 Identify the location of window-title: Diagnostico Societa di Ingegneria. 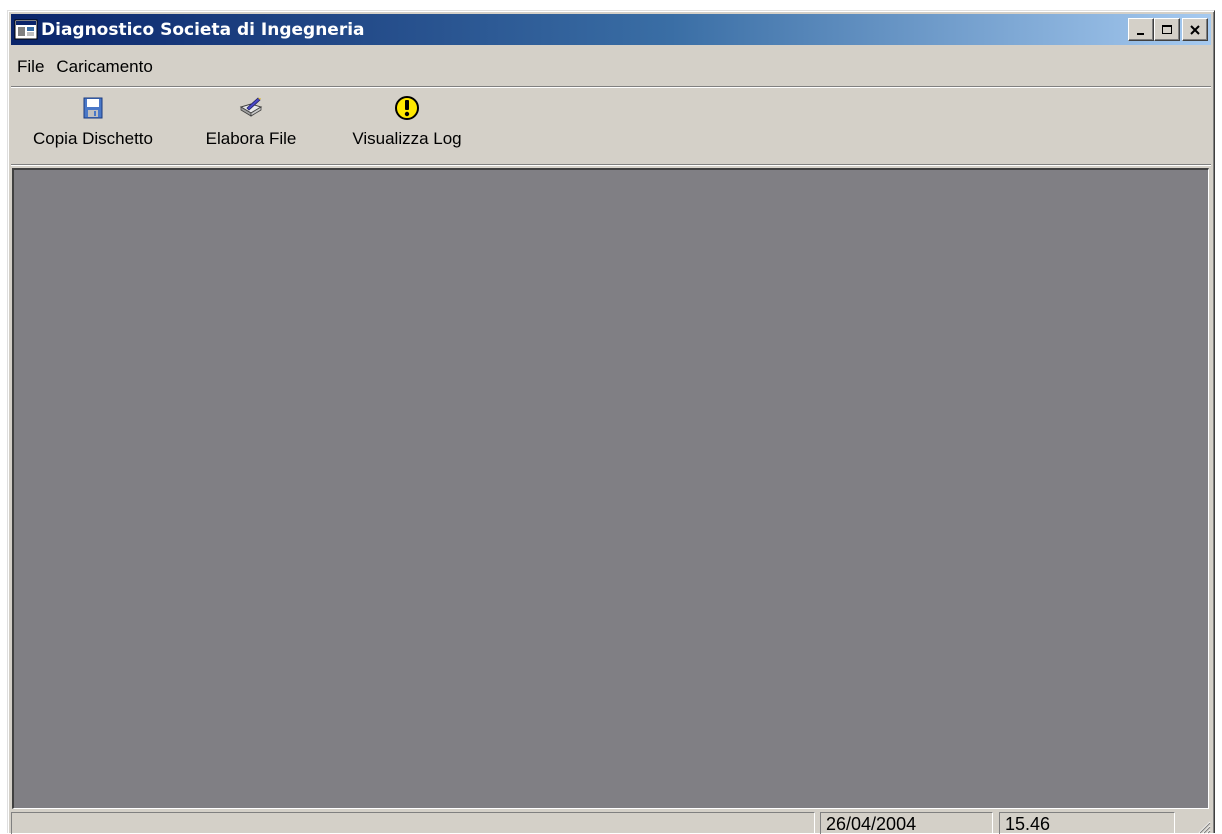
(203, 29).